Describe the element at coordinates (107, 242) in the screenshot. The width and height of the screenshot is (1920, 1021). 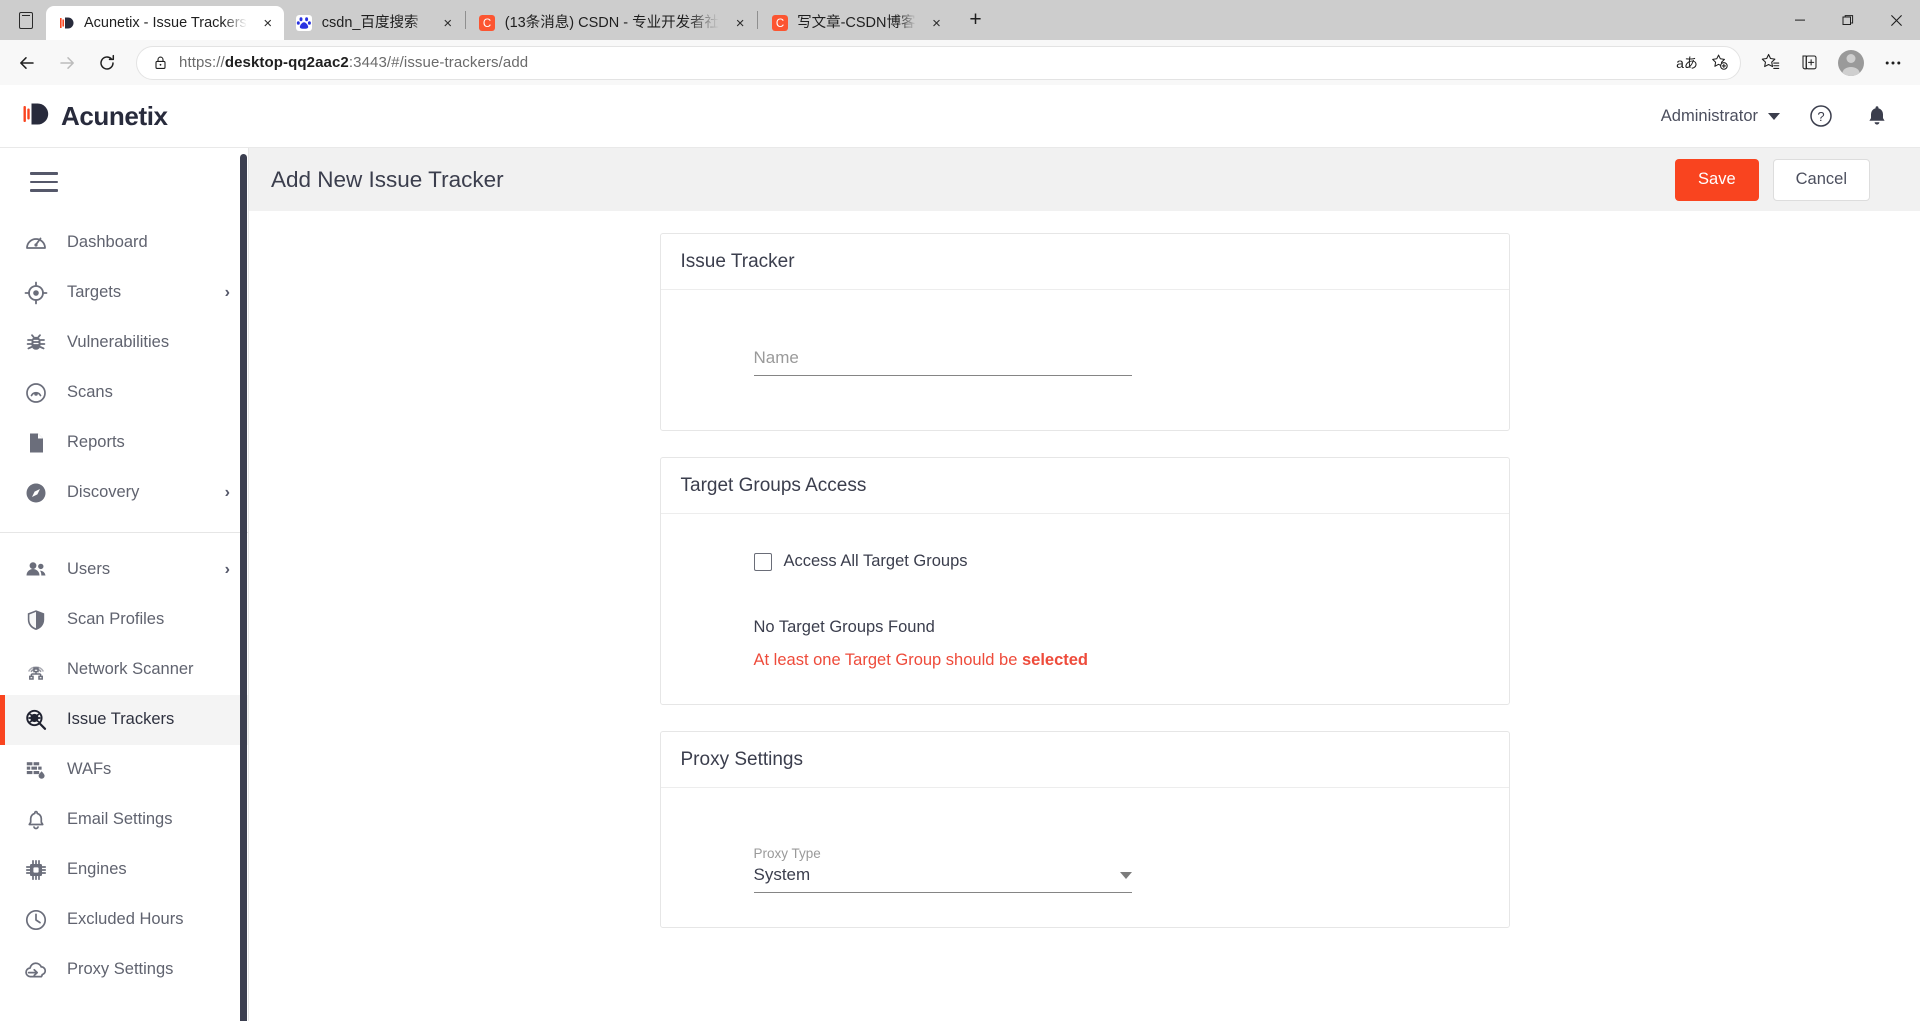
I see `sidebar-item-label: Dashboard` at that location.